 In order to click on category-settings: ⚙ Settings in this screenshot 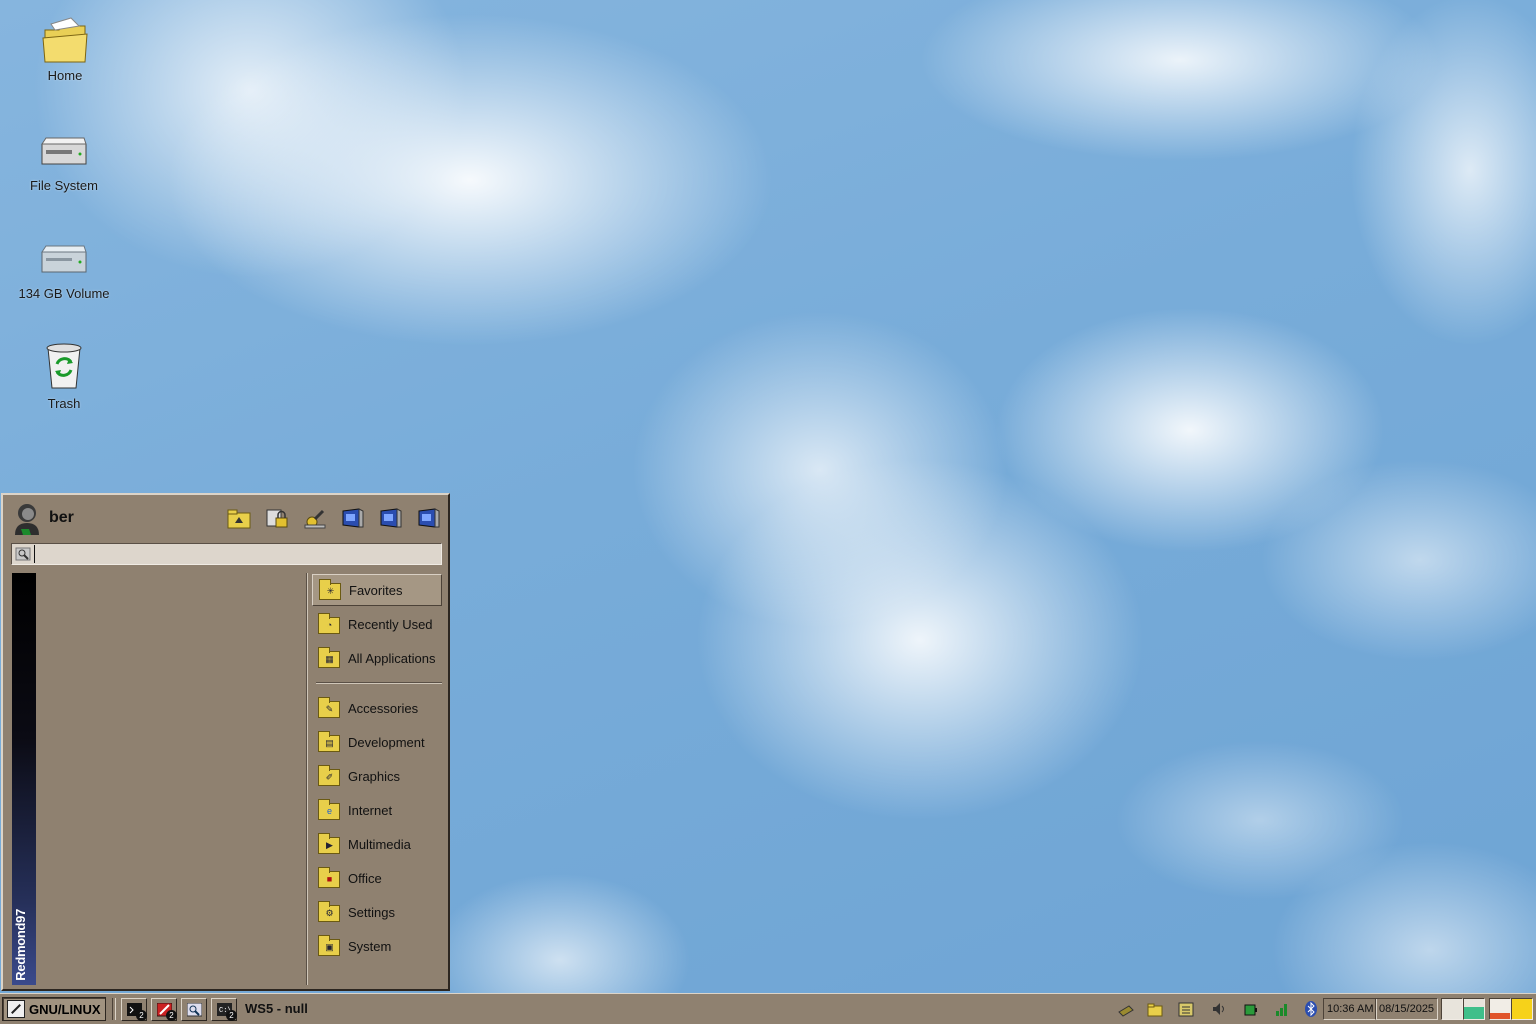, I will do `click(377, 912)`.